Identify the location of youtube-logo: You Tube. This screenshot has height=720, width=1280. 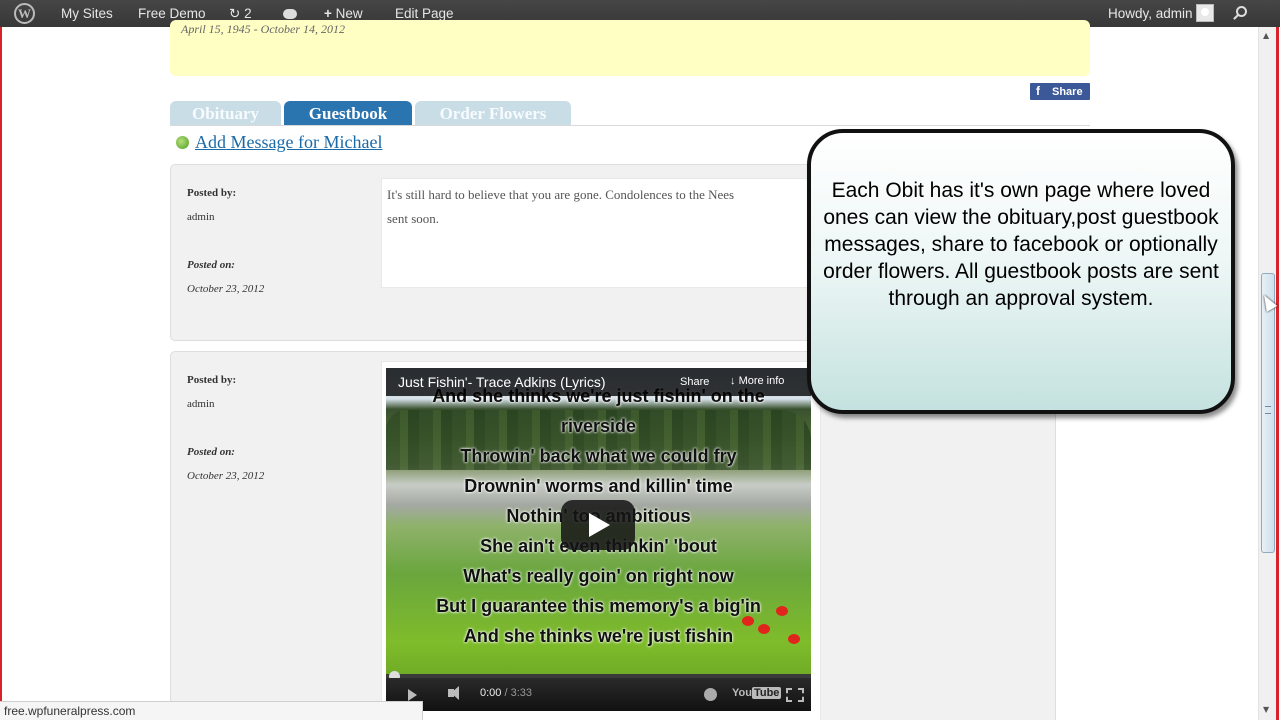
(757, 693).